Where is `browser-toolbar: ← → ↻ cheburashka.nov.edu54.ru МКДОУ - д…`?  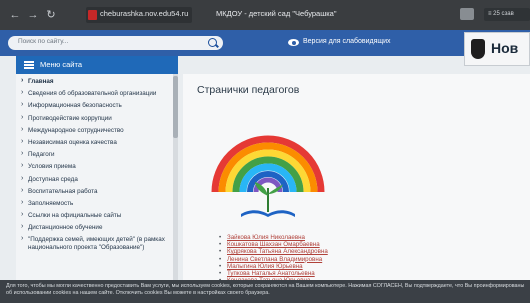 browser-toolbar: ← → ↻ cheburashka.nov.edu54.ru МКДОУ - д… is located at coordinates (265, 15).